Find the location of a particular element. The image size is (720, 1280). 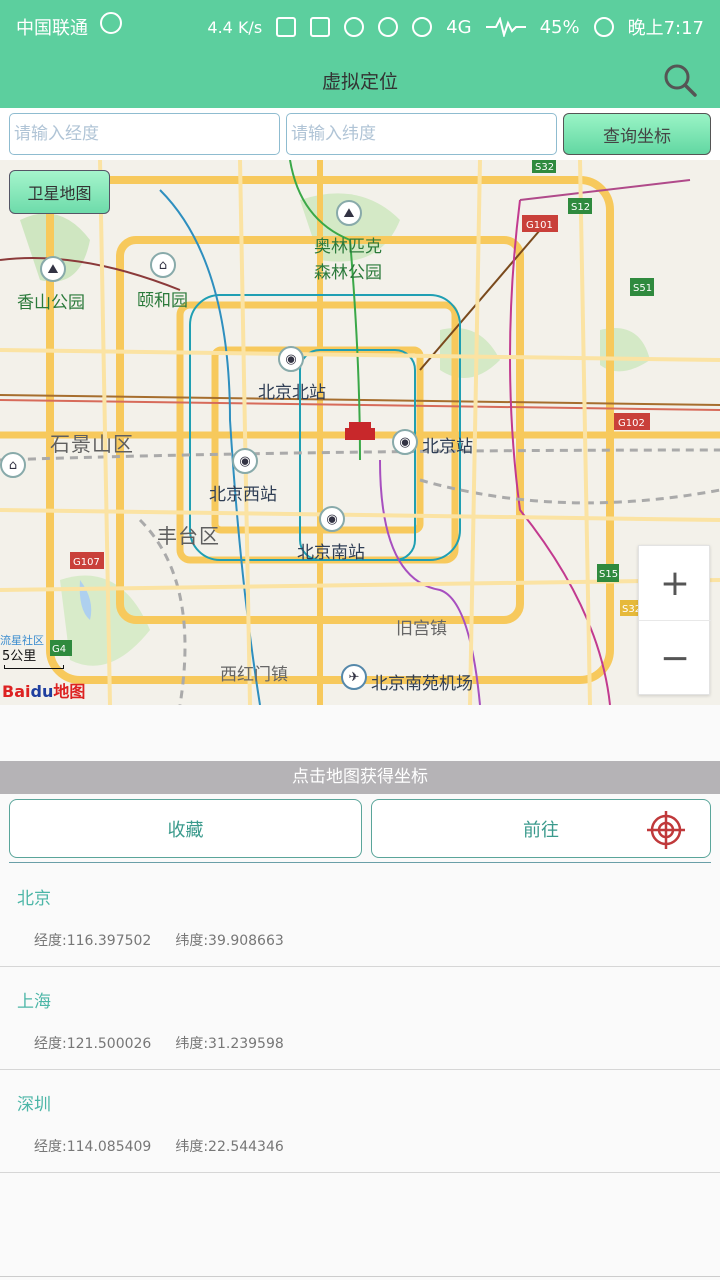

network-label: 4G is located at coordinates (459, 27).